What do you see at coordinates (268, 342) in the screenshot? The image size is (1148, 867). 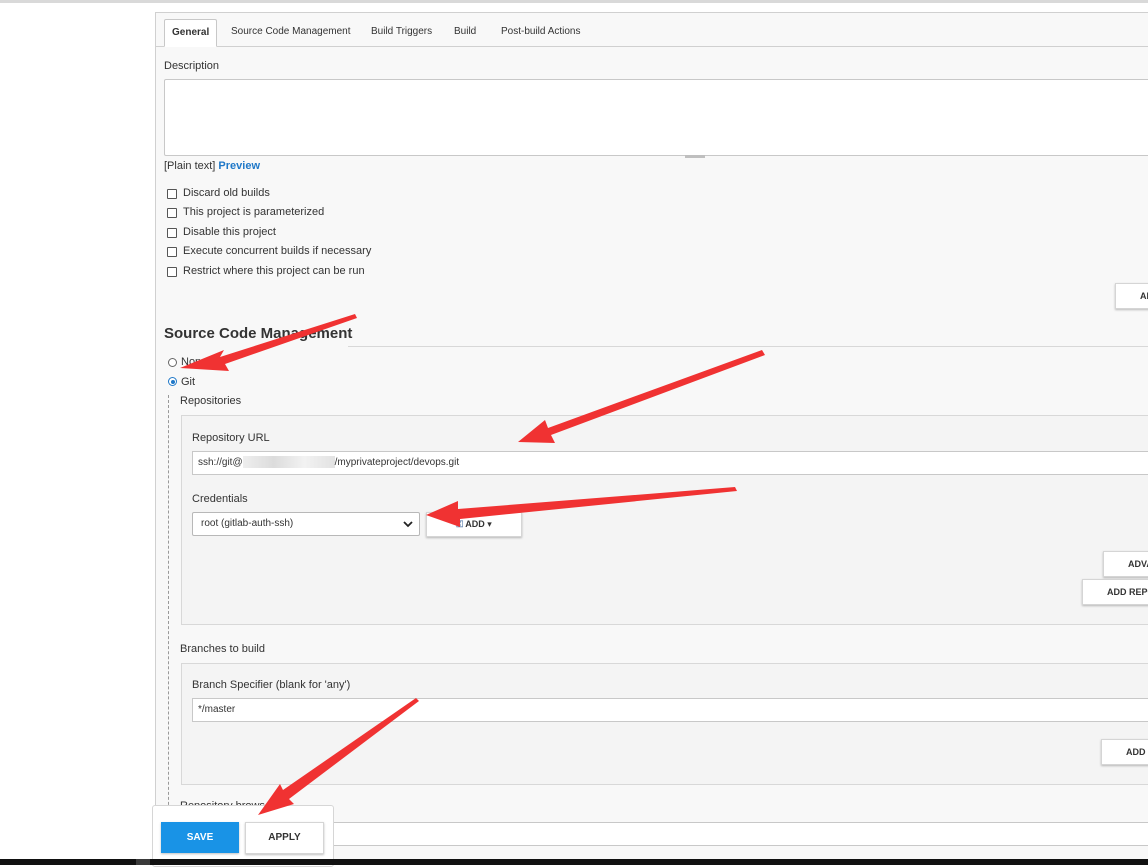 I see `arrow-none-radio` at bounding box center [268, 342].